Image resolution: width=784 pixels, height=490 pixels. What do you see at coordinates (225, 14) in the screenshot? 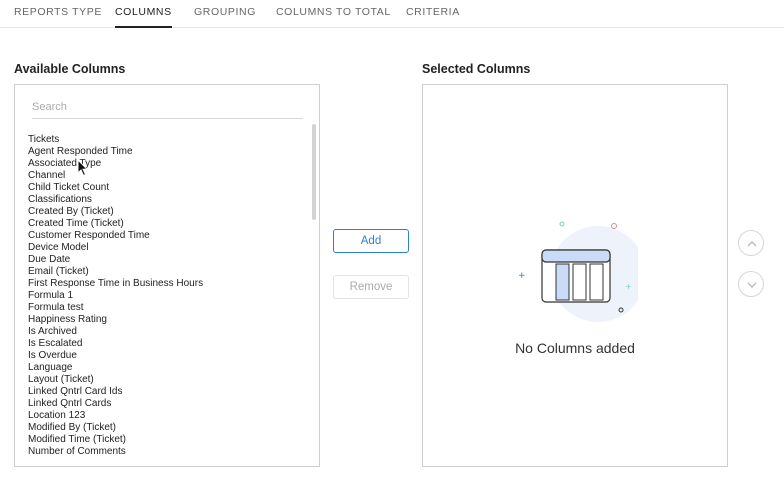
I see `tab-grouping: GROUPING` at bounding box center [225, 14].